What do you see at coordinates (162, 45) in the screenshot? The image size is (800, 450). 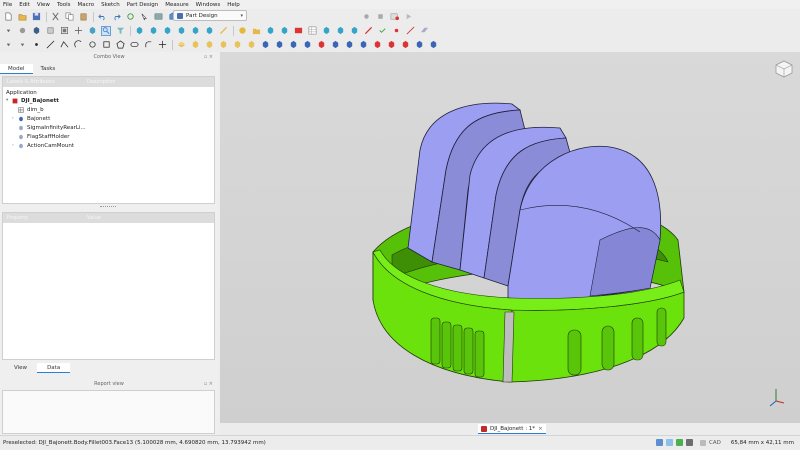 I see `sketch-trim-icon` at bounding box center [162, 45].